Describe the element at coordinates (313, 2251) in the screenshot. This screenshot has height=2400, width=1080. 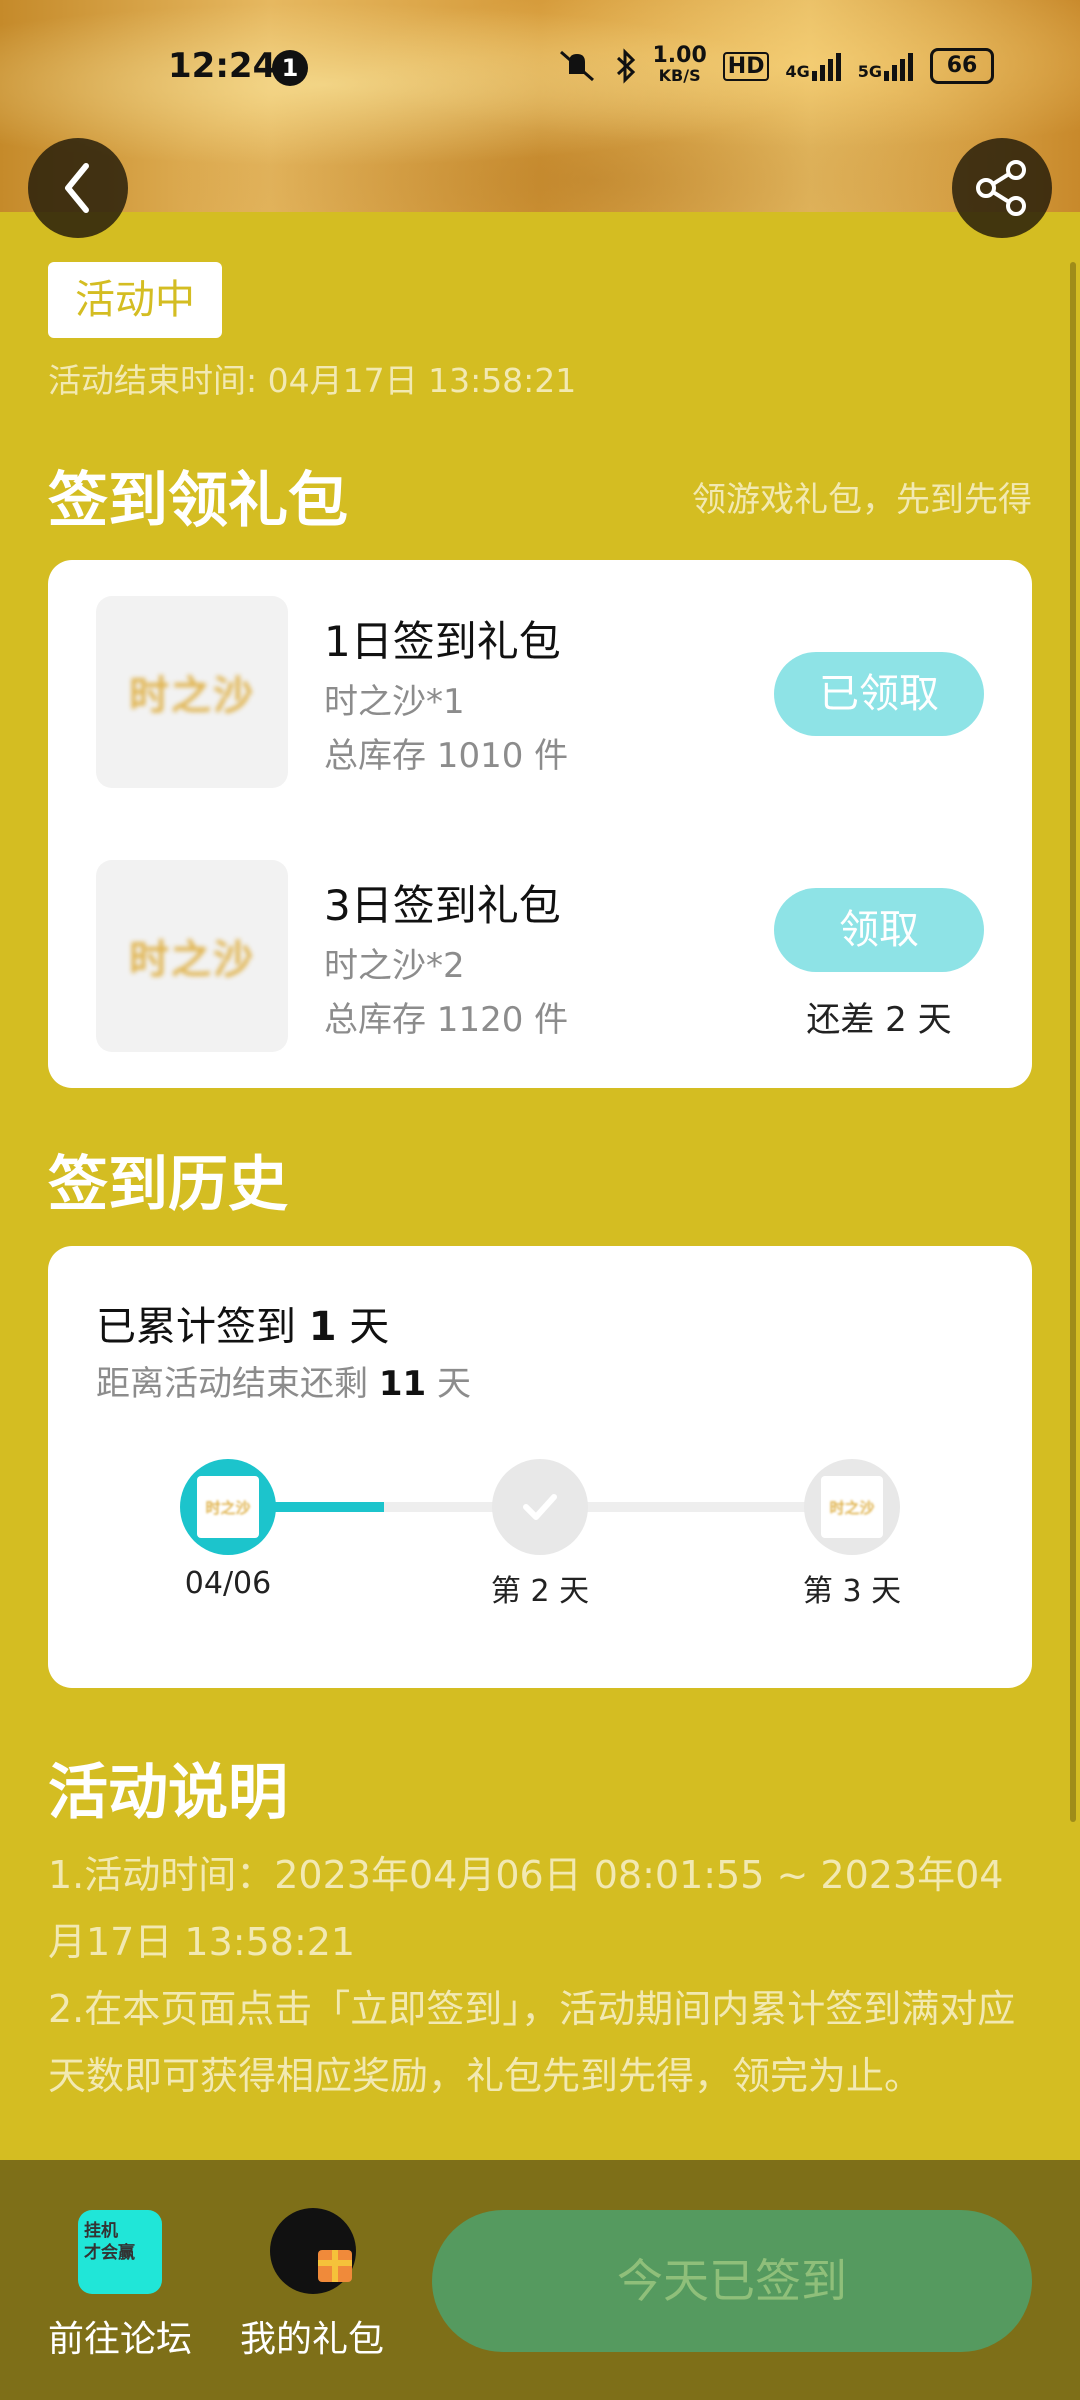
I see `my-gifts-icon` at that location.